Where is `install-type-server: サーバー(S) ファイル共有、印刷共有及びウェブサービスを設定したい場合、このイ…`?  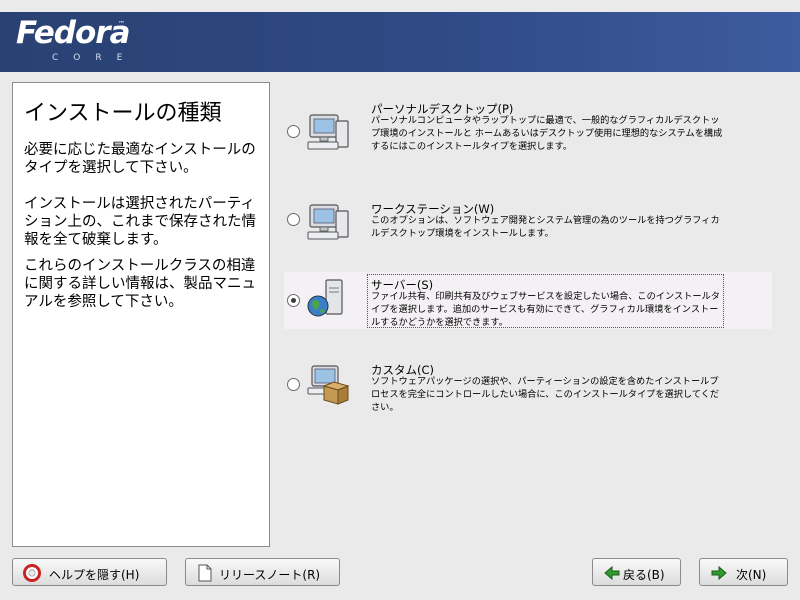
install-type-server: サーバー(S) ファイル共有、印刷共有及びウェブサービスを設定したい場合、このイ… is located at coordinates (528, 300).